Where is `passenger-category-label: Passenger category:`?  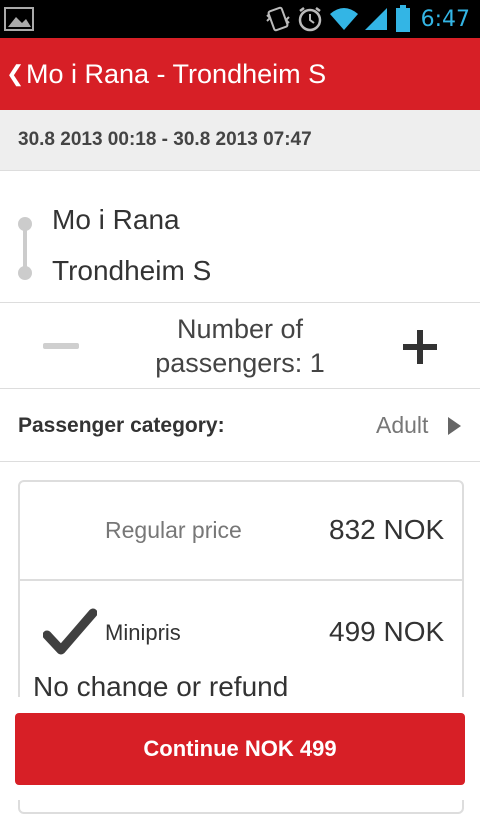 passenger-category-label: Passenger category: is located at coordinates (121, 425).